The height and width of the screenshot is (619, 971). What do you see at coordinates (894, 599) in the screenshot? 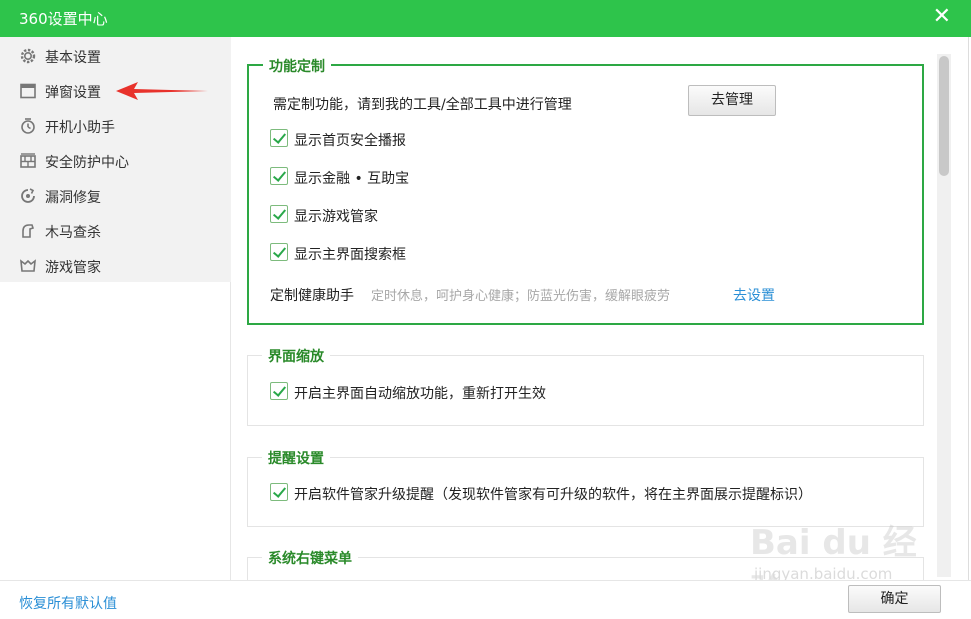
I see `ok-button: 确定` at bounding box center [894, 599].